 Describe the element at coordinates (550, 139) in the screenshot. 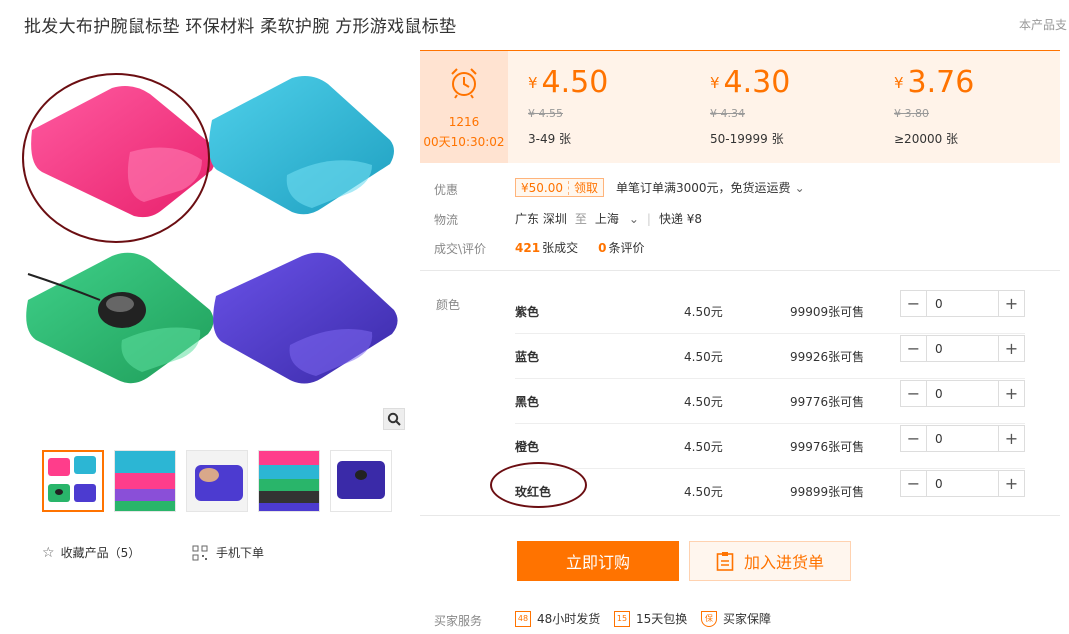

I see `tier-quantity: 3-49 张` at that location.